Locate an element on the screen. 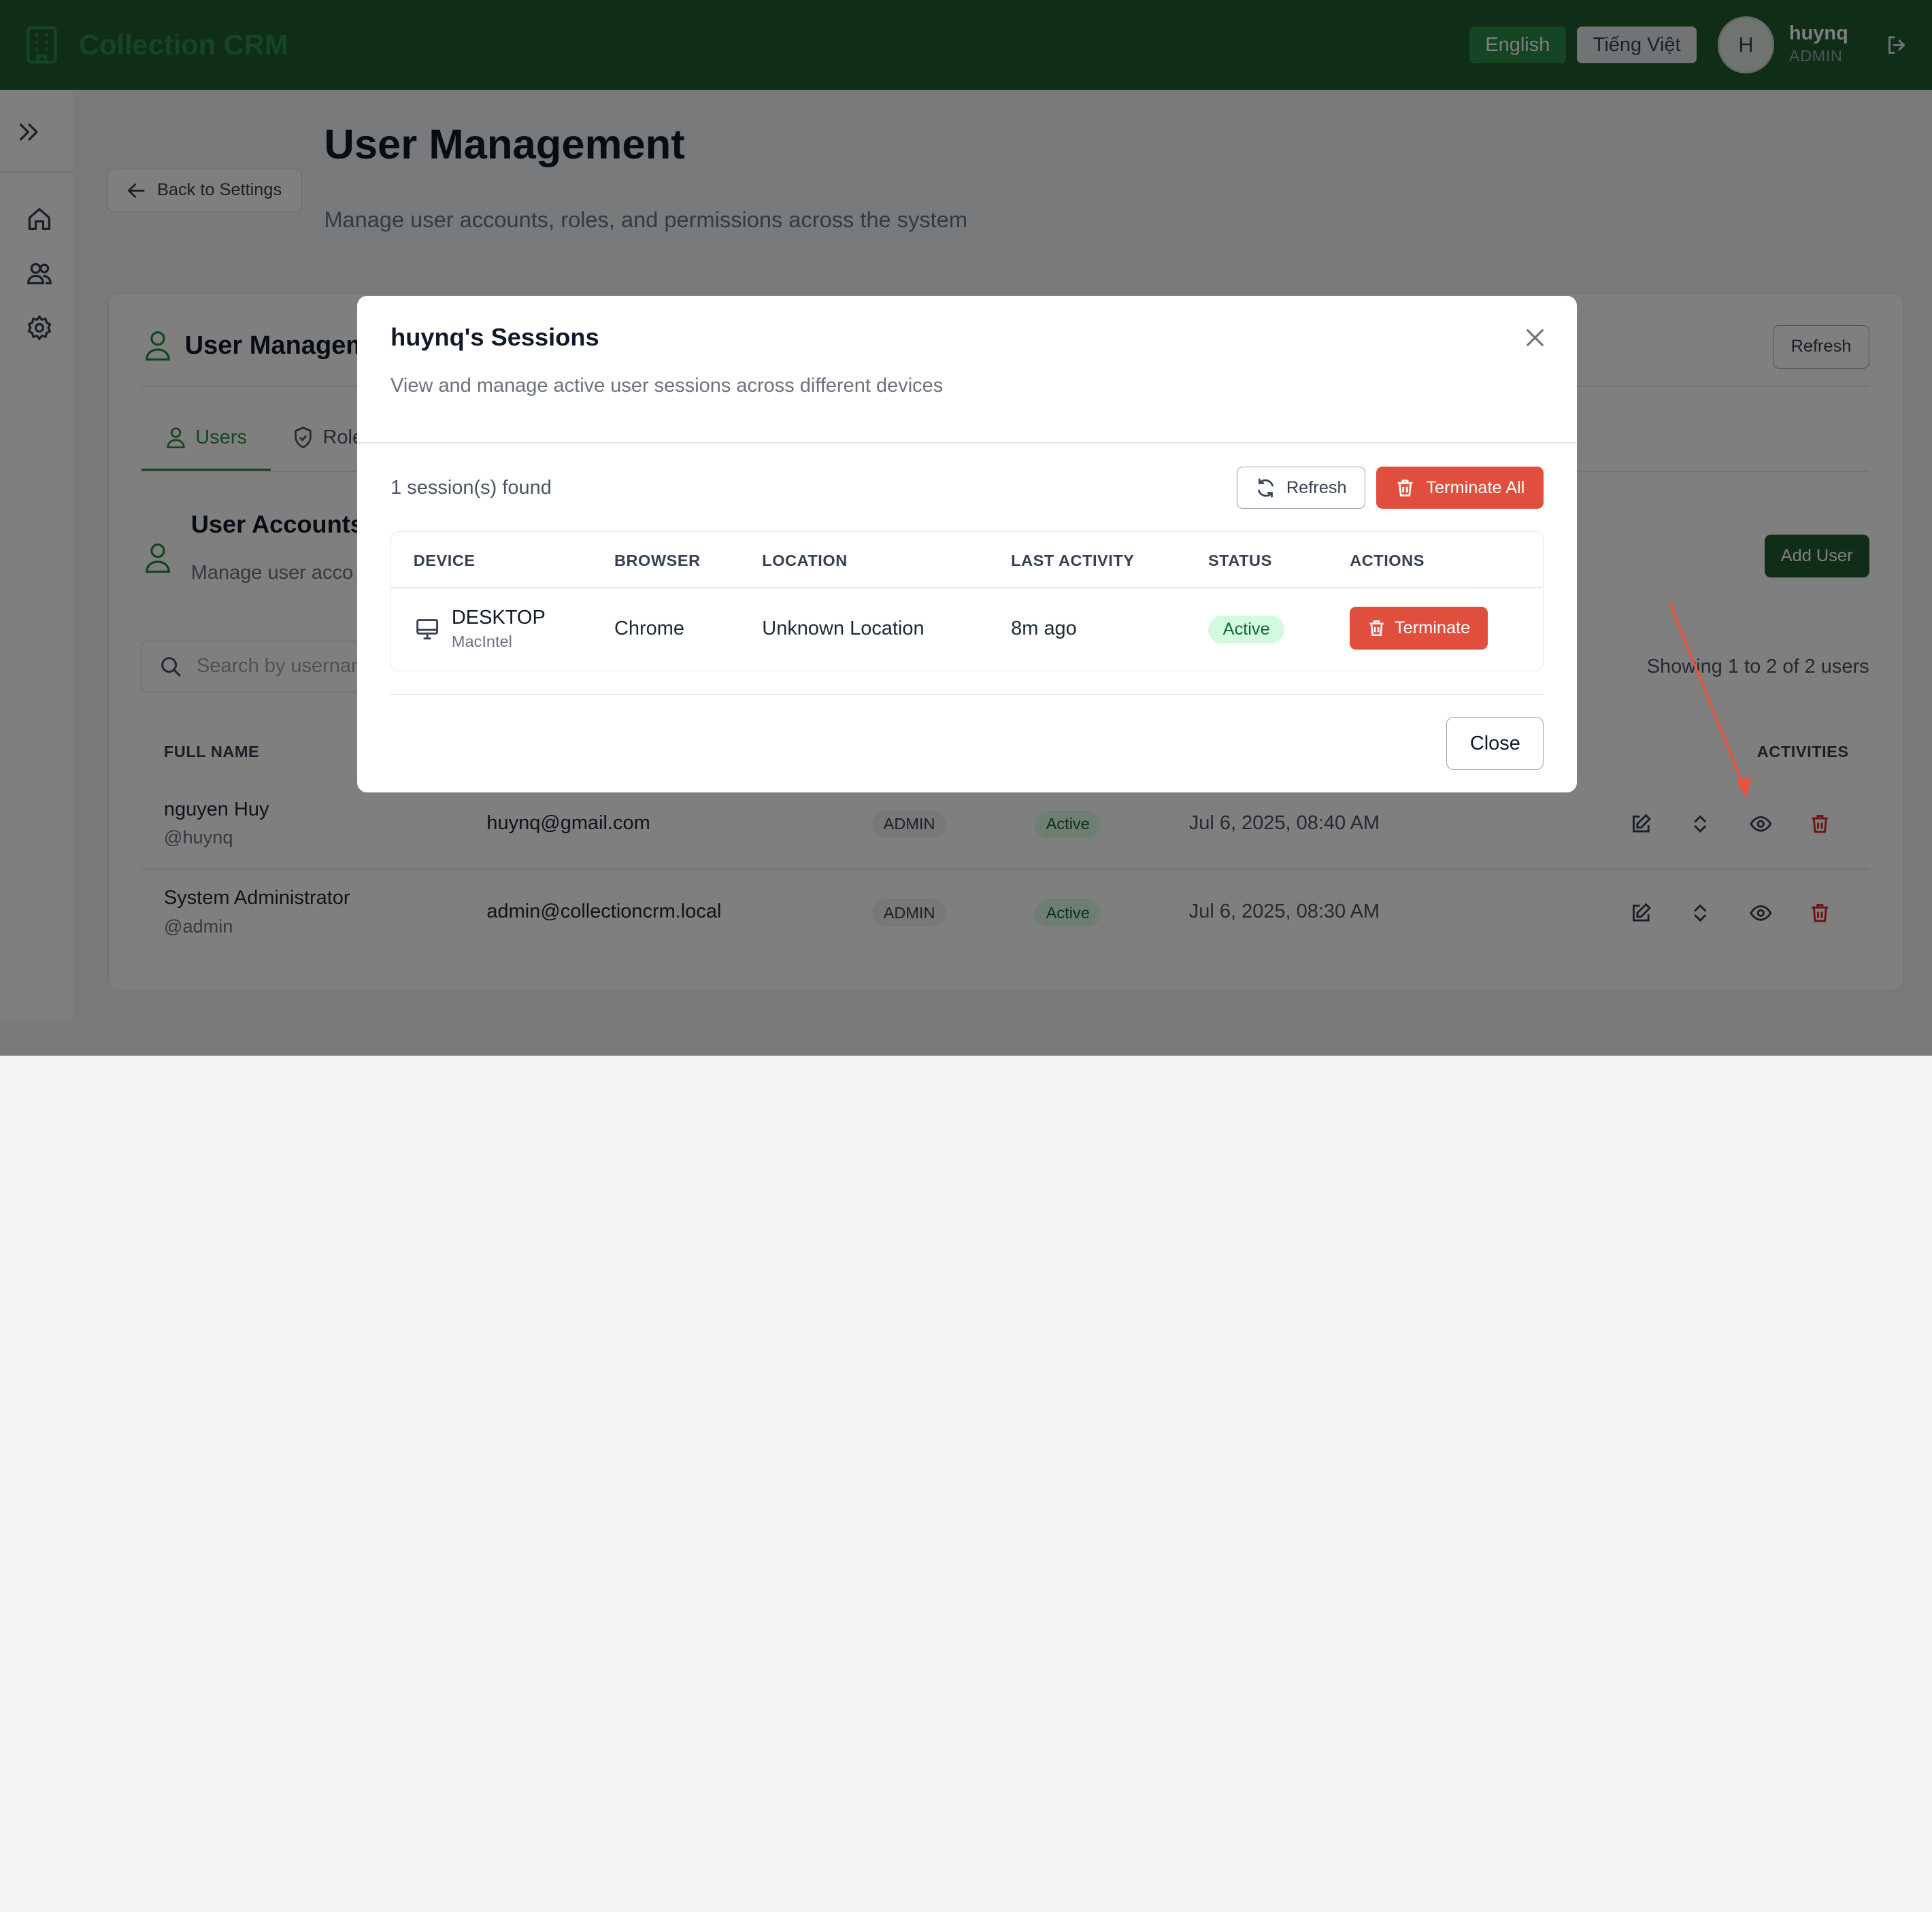  terminate-label: Terminate is located at coordinates (1432, 628).